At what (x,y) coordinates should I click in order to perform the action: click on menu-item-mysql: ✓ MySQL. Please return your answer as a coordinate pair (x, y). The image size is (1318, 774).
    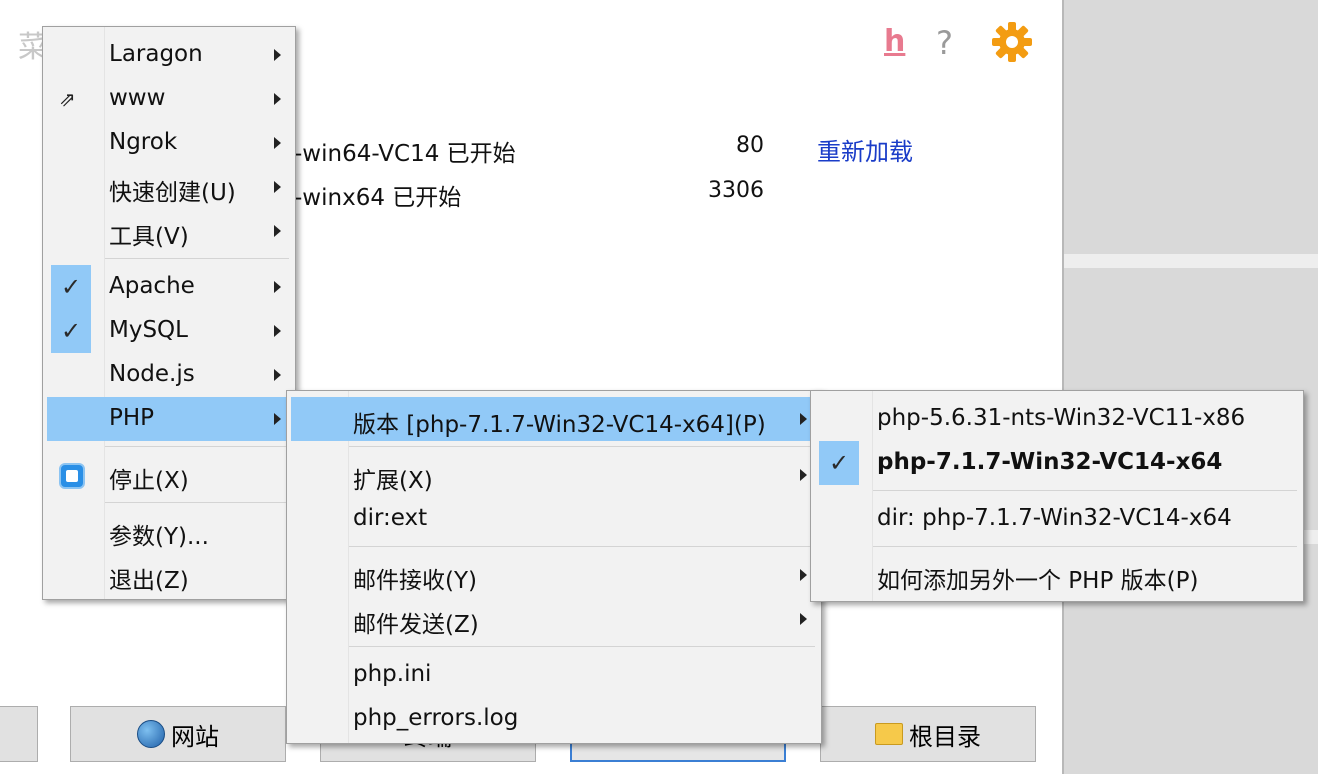
    Looking at the image, I should click on (169, 331).